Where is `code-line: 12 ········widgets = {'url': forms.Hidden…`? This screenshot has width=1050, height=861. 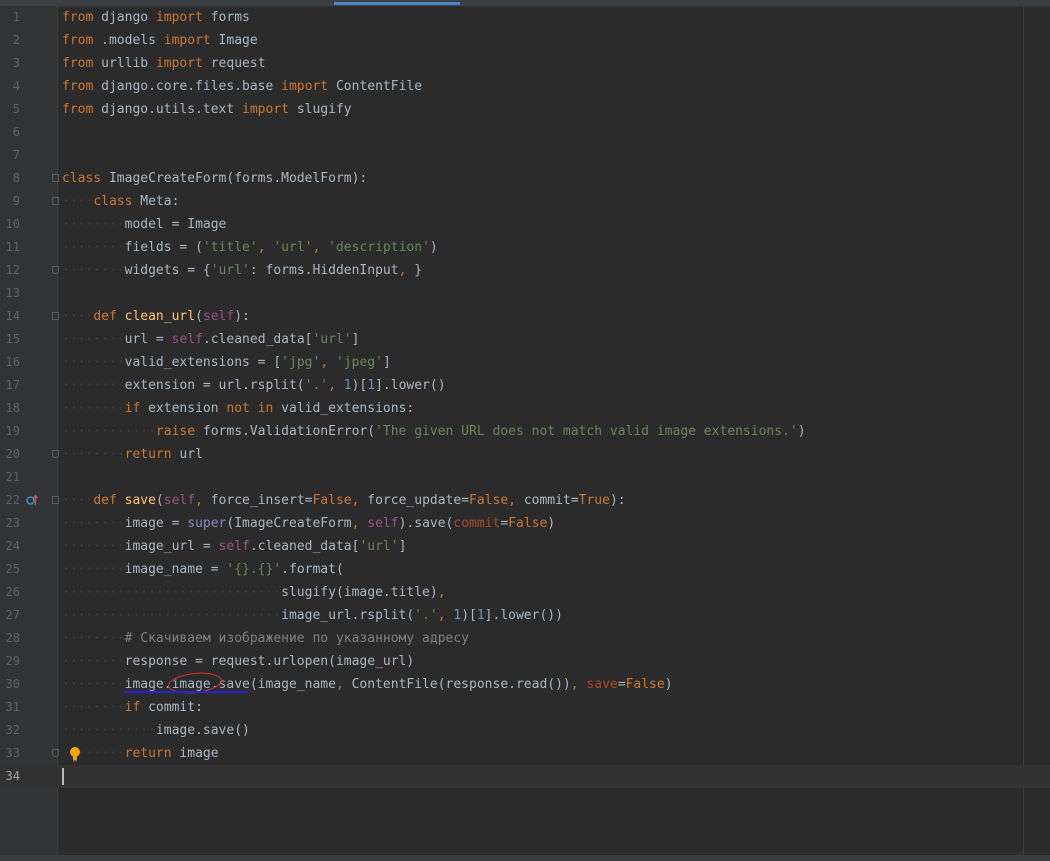
code-line: 12 ········widgets = {'url': forms.Hidden… is located at coordinates (525, 270).